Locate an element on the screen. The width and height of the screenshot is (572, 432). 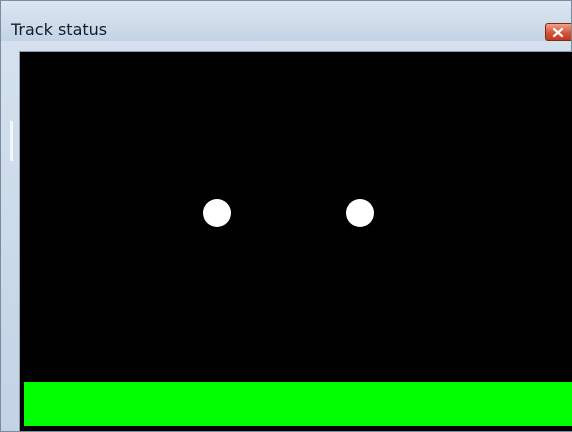
window-title: Track status is located at coordinates (59, 29).